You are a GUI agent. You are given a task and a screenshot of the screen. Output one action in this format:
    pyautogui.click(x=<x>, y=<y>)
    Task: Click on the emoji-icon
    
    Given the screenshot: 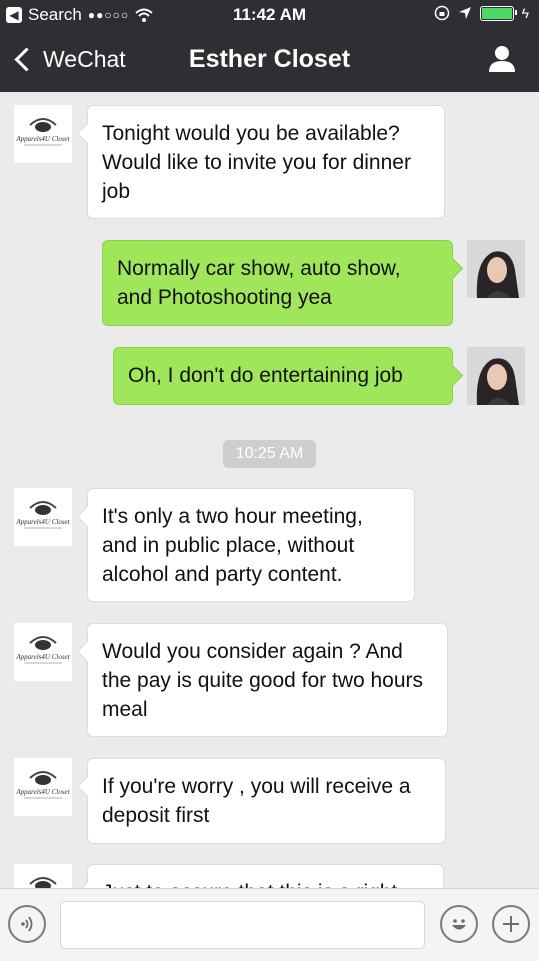 What is the action you would take?
    pyautogui.click(x=459, y=924)
    